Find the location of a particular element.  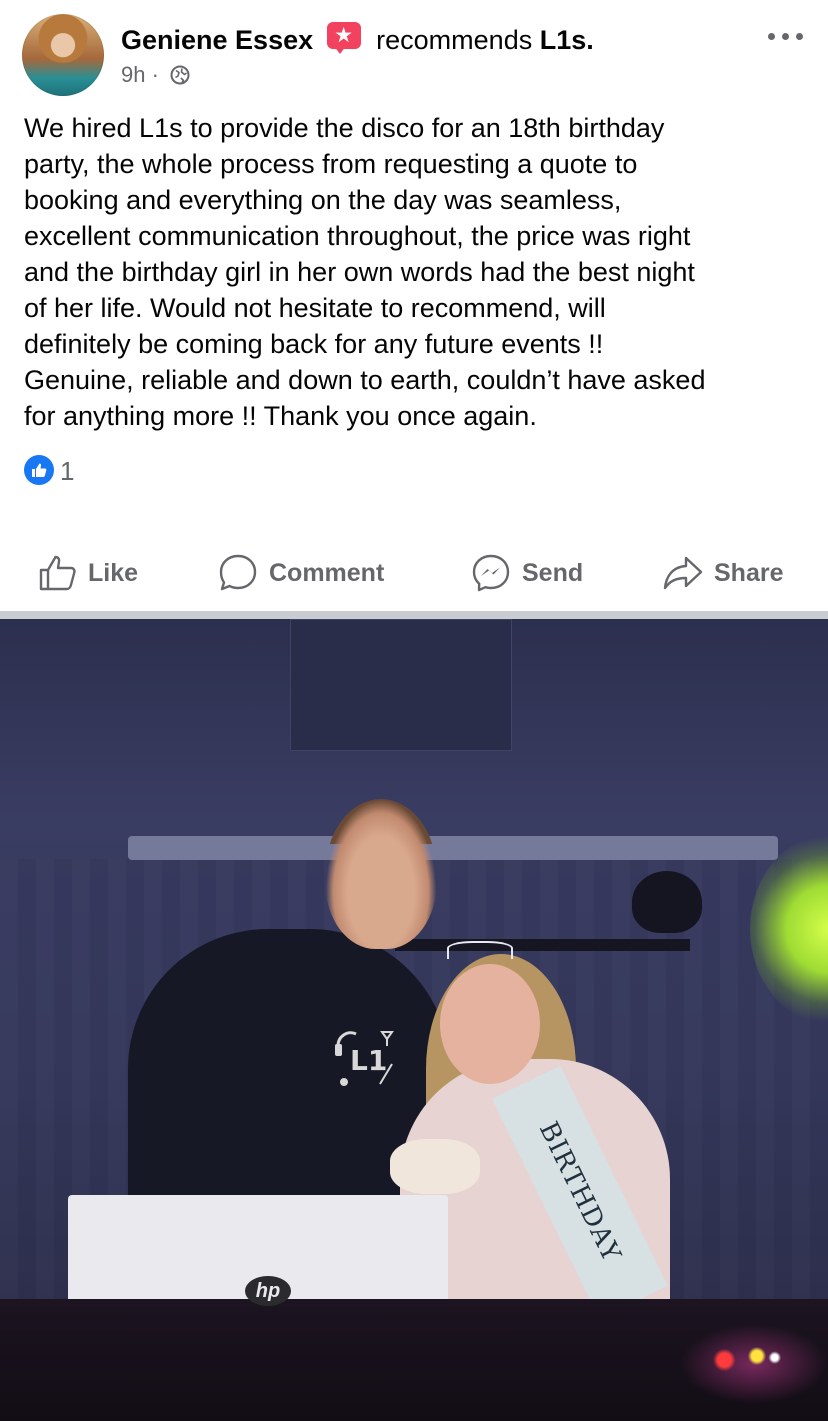

recommendation-icon: ★ is located at coordinates (343, 38).